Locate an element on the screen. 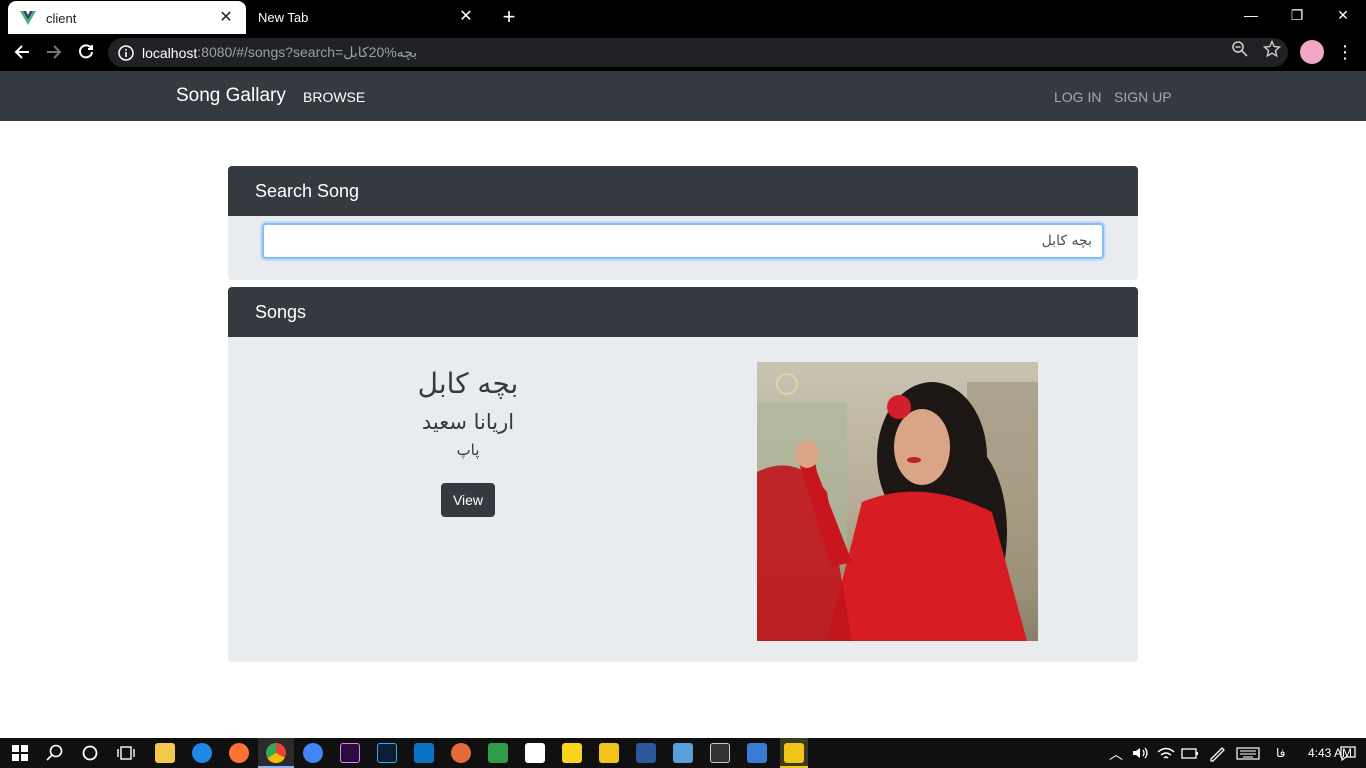 This screenshot has width=1366, height=768. tab-new-tab: New Tab ✕ is located at coordinates (366, 17).